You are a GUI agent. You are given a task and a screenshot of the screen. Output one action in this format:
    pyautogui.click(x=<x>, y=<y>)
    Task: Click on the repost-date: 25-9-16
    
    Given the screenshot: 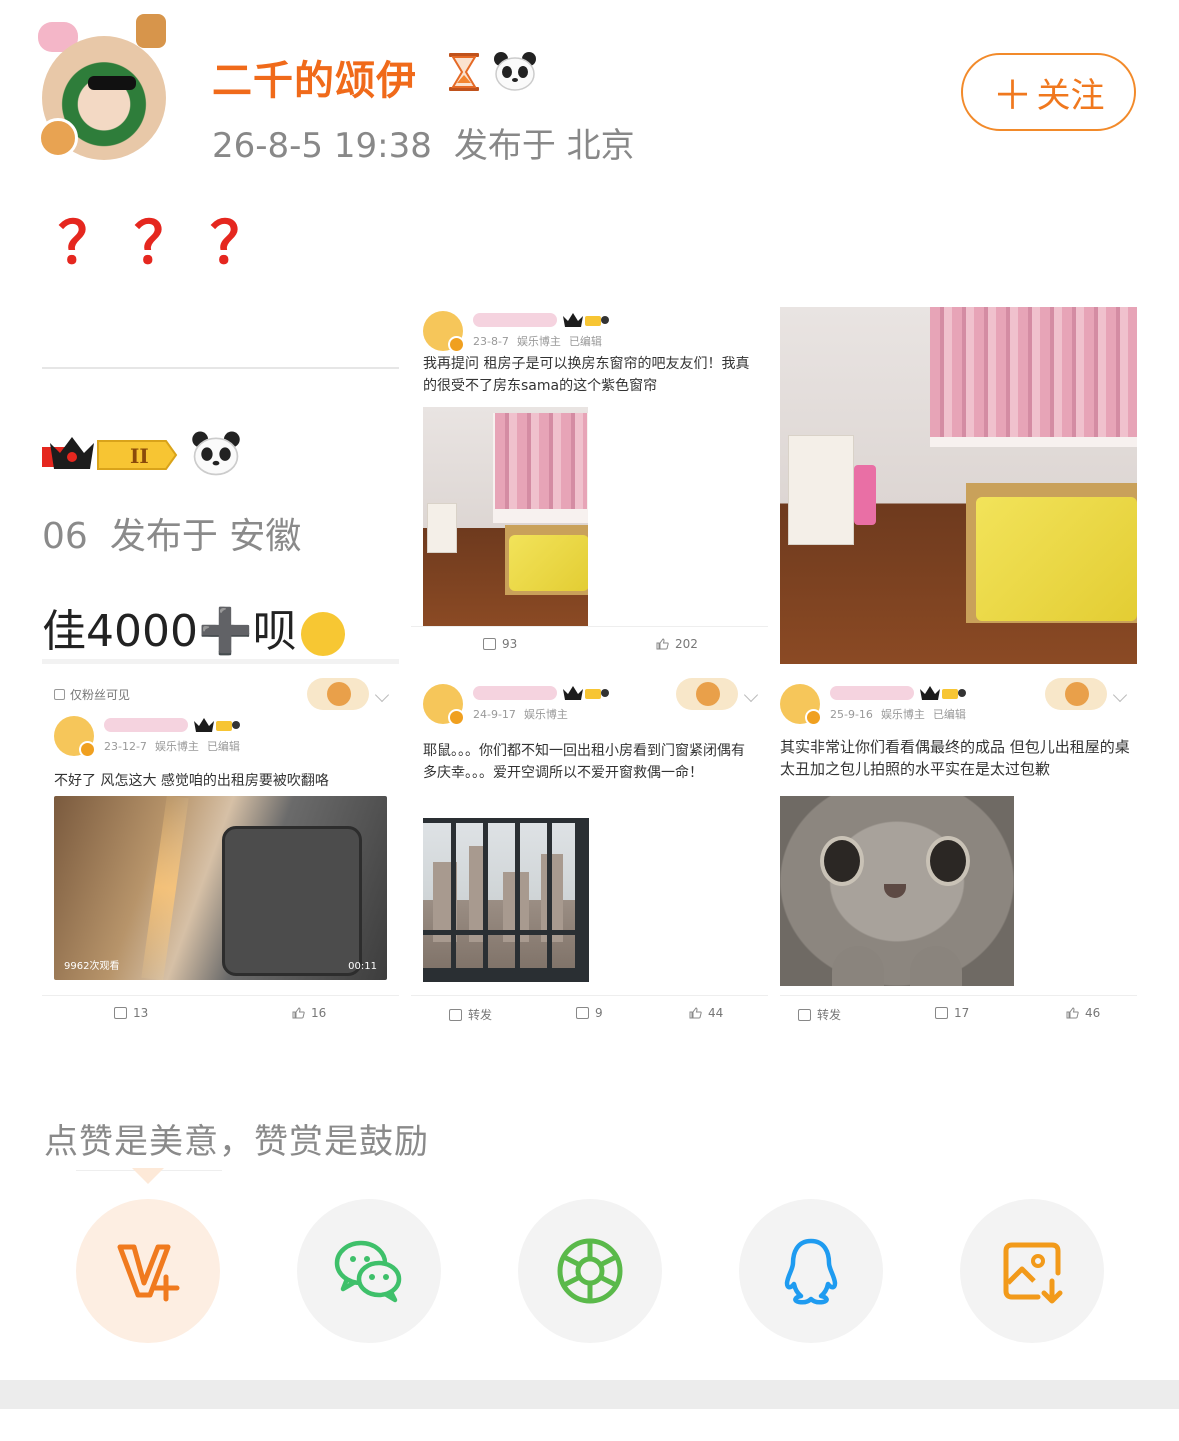 What is the action you would take?
    pyautogui.click(x=851, y=714)
    